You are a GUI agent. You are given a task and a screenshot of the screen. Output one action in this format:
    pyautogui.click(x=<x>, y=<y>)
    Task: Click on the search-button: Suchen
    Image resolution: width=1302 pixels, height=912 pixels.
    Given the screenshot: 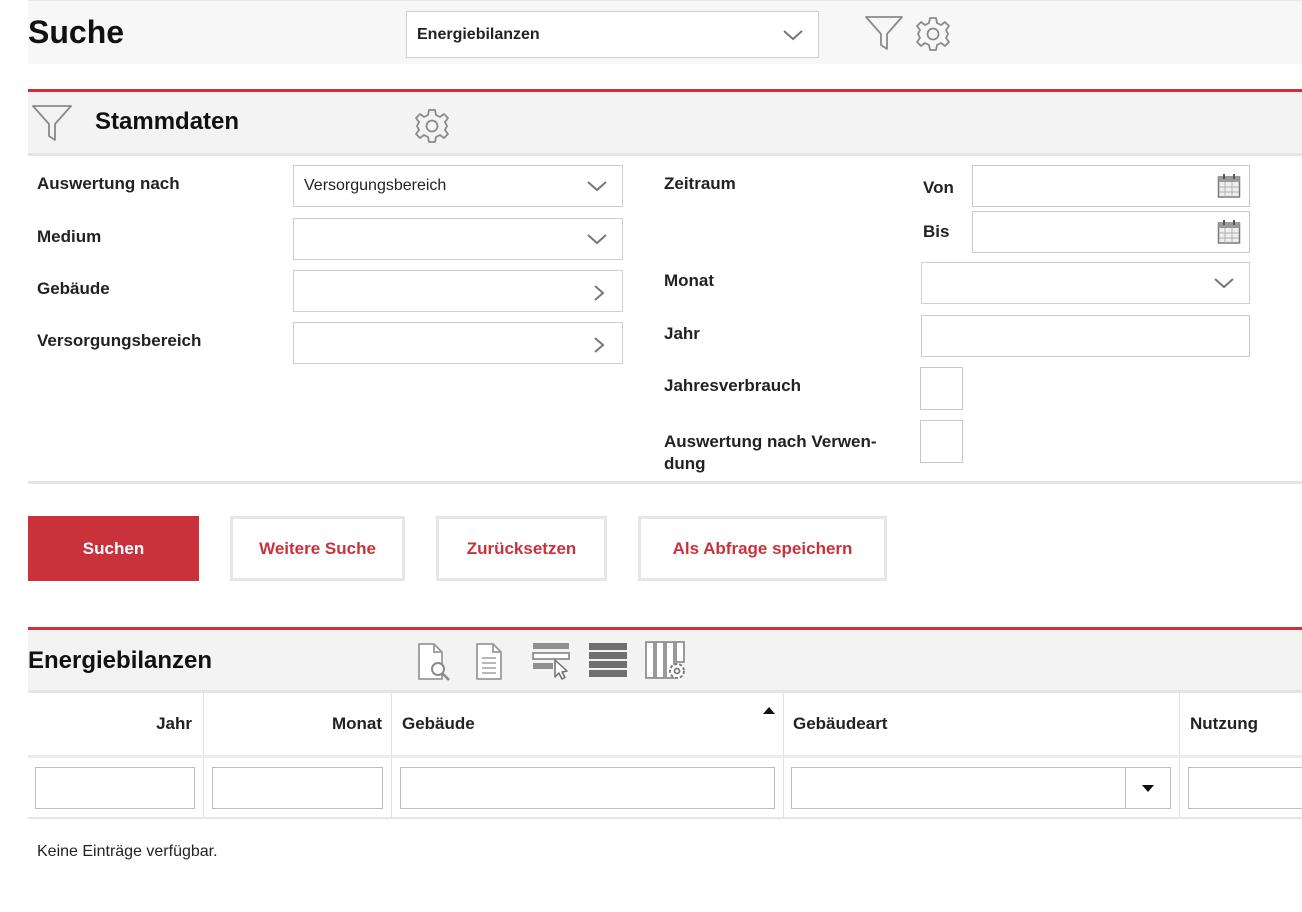 What is the action you would take?
    pyautogui.click(x=113, y=548)
    